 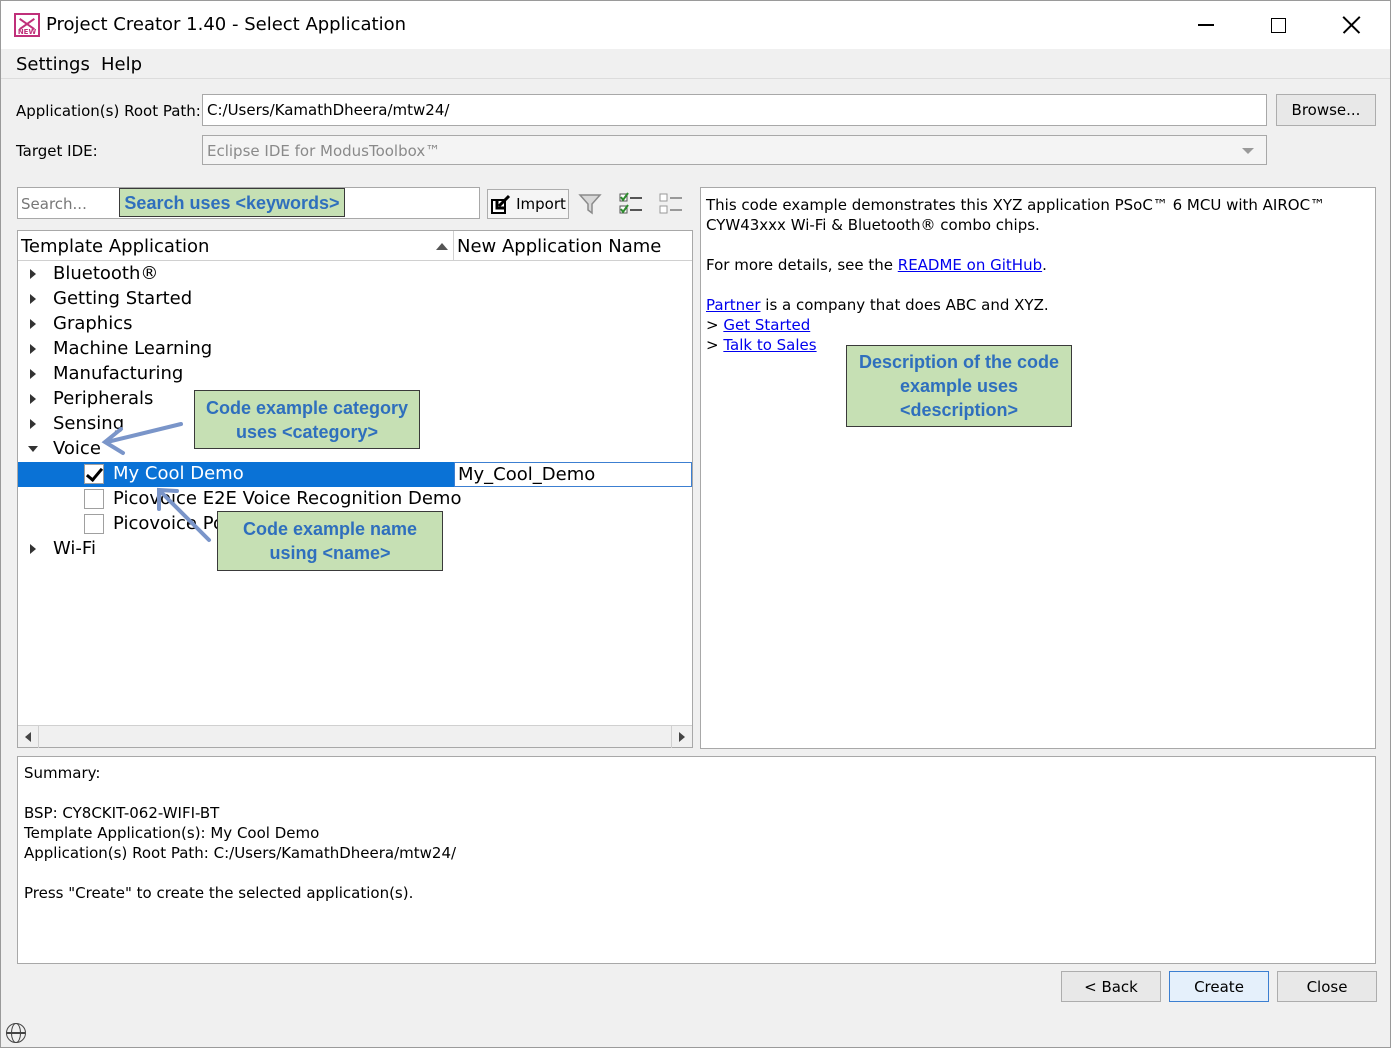 I want to click on minimize-icon, so click(x=1206, y=25).